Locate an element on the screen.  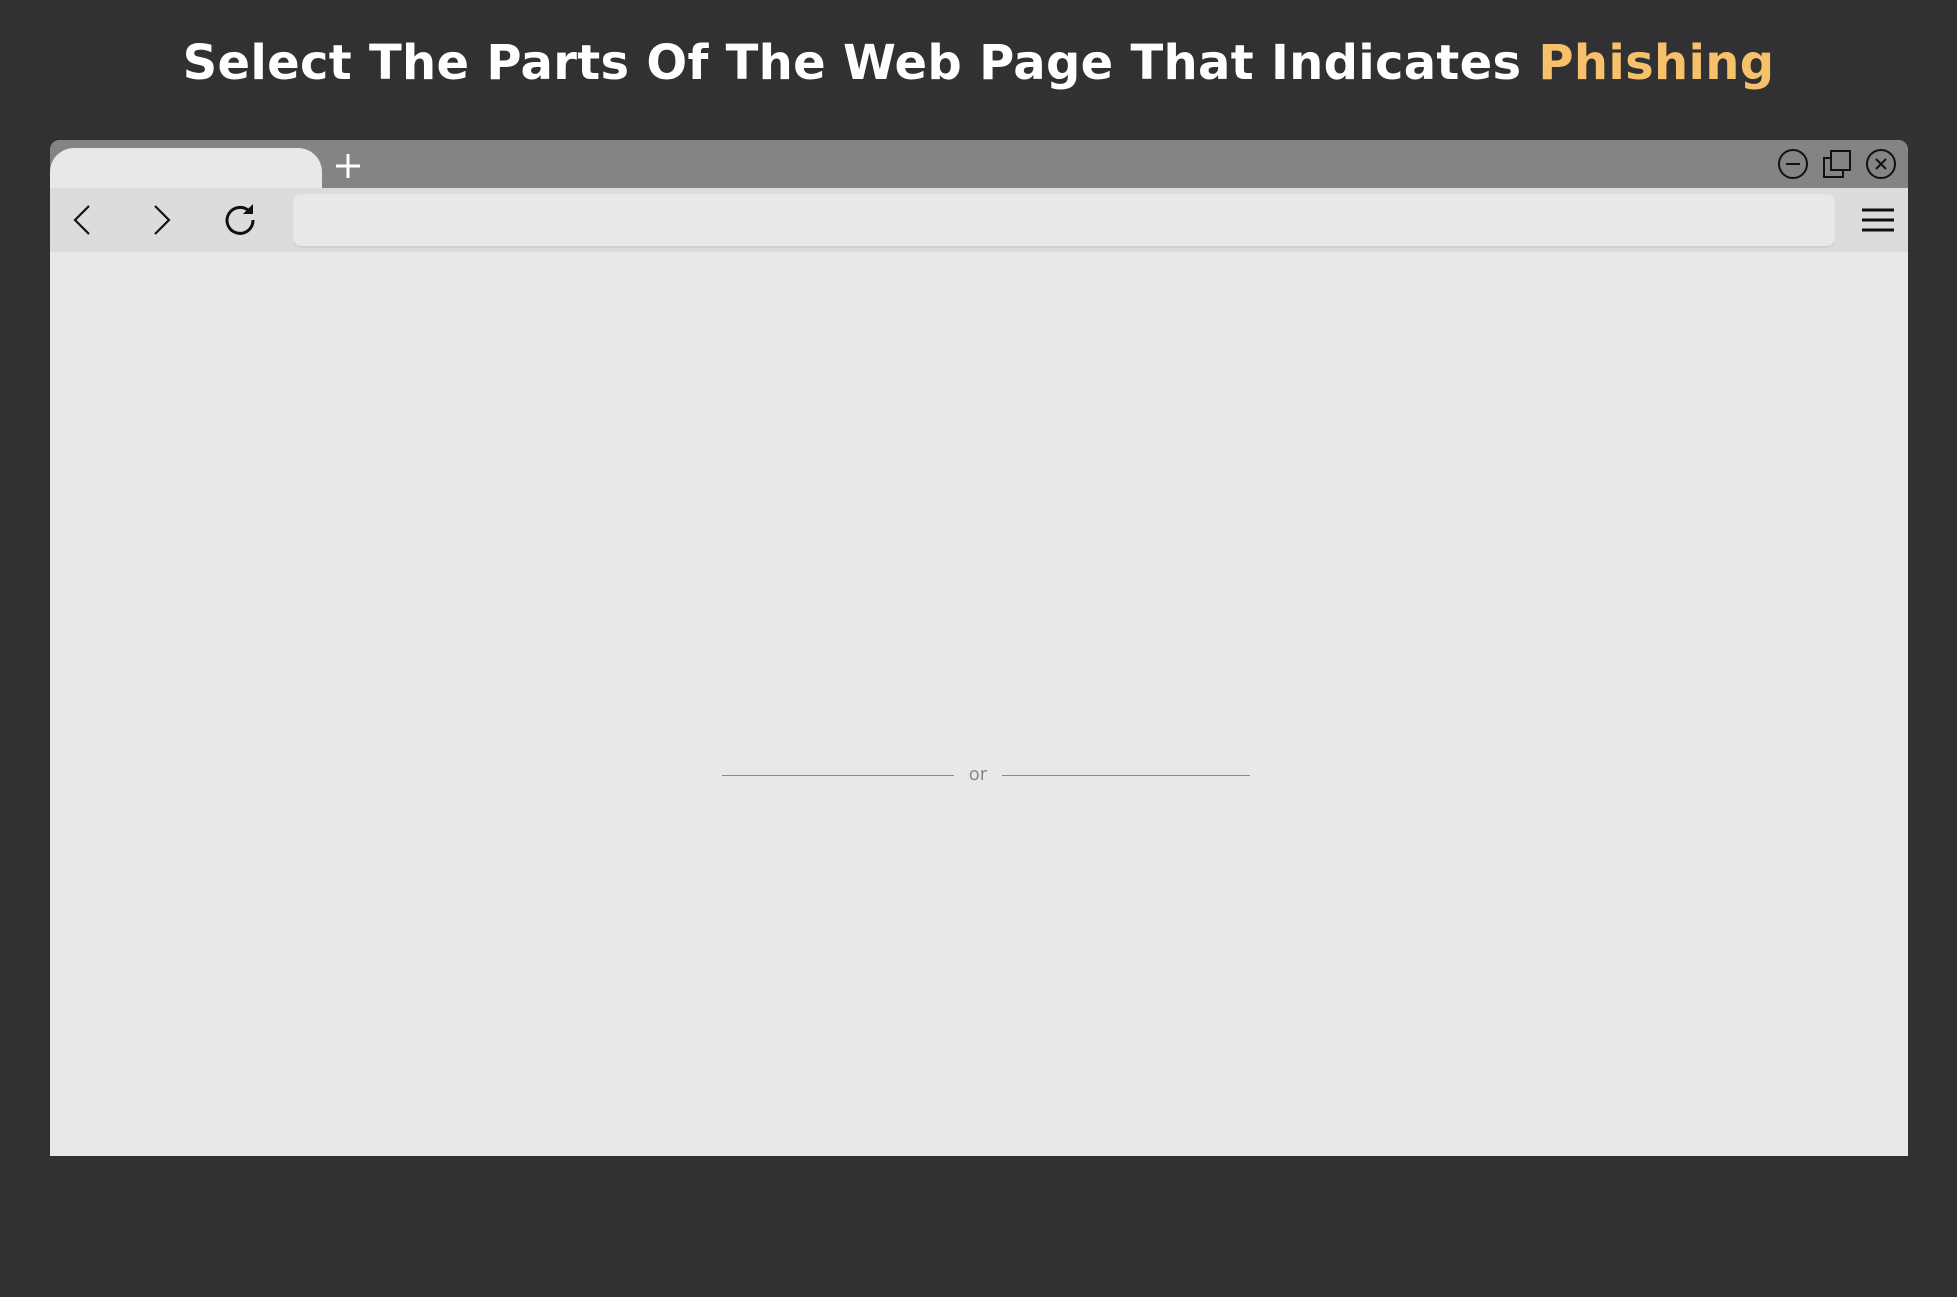
browser-toolbar is located at coordinates (979, 220).